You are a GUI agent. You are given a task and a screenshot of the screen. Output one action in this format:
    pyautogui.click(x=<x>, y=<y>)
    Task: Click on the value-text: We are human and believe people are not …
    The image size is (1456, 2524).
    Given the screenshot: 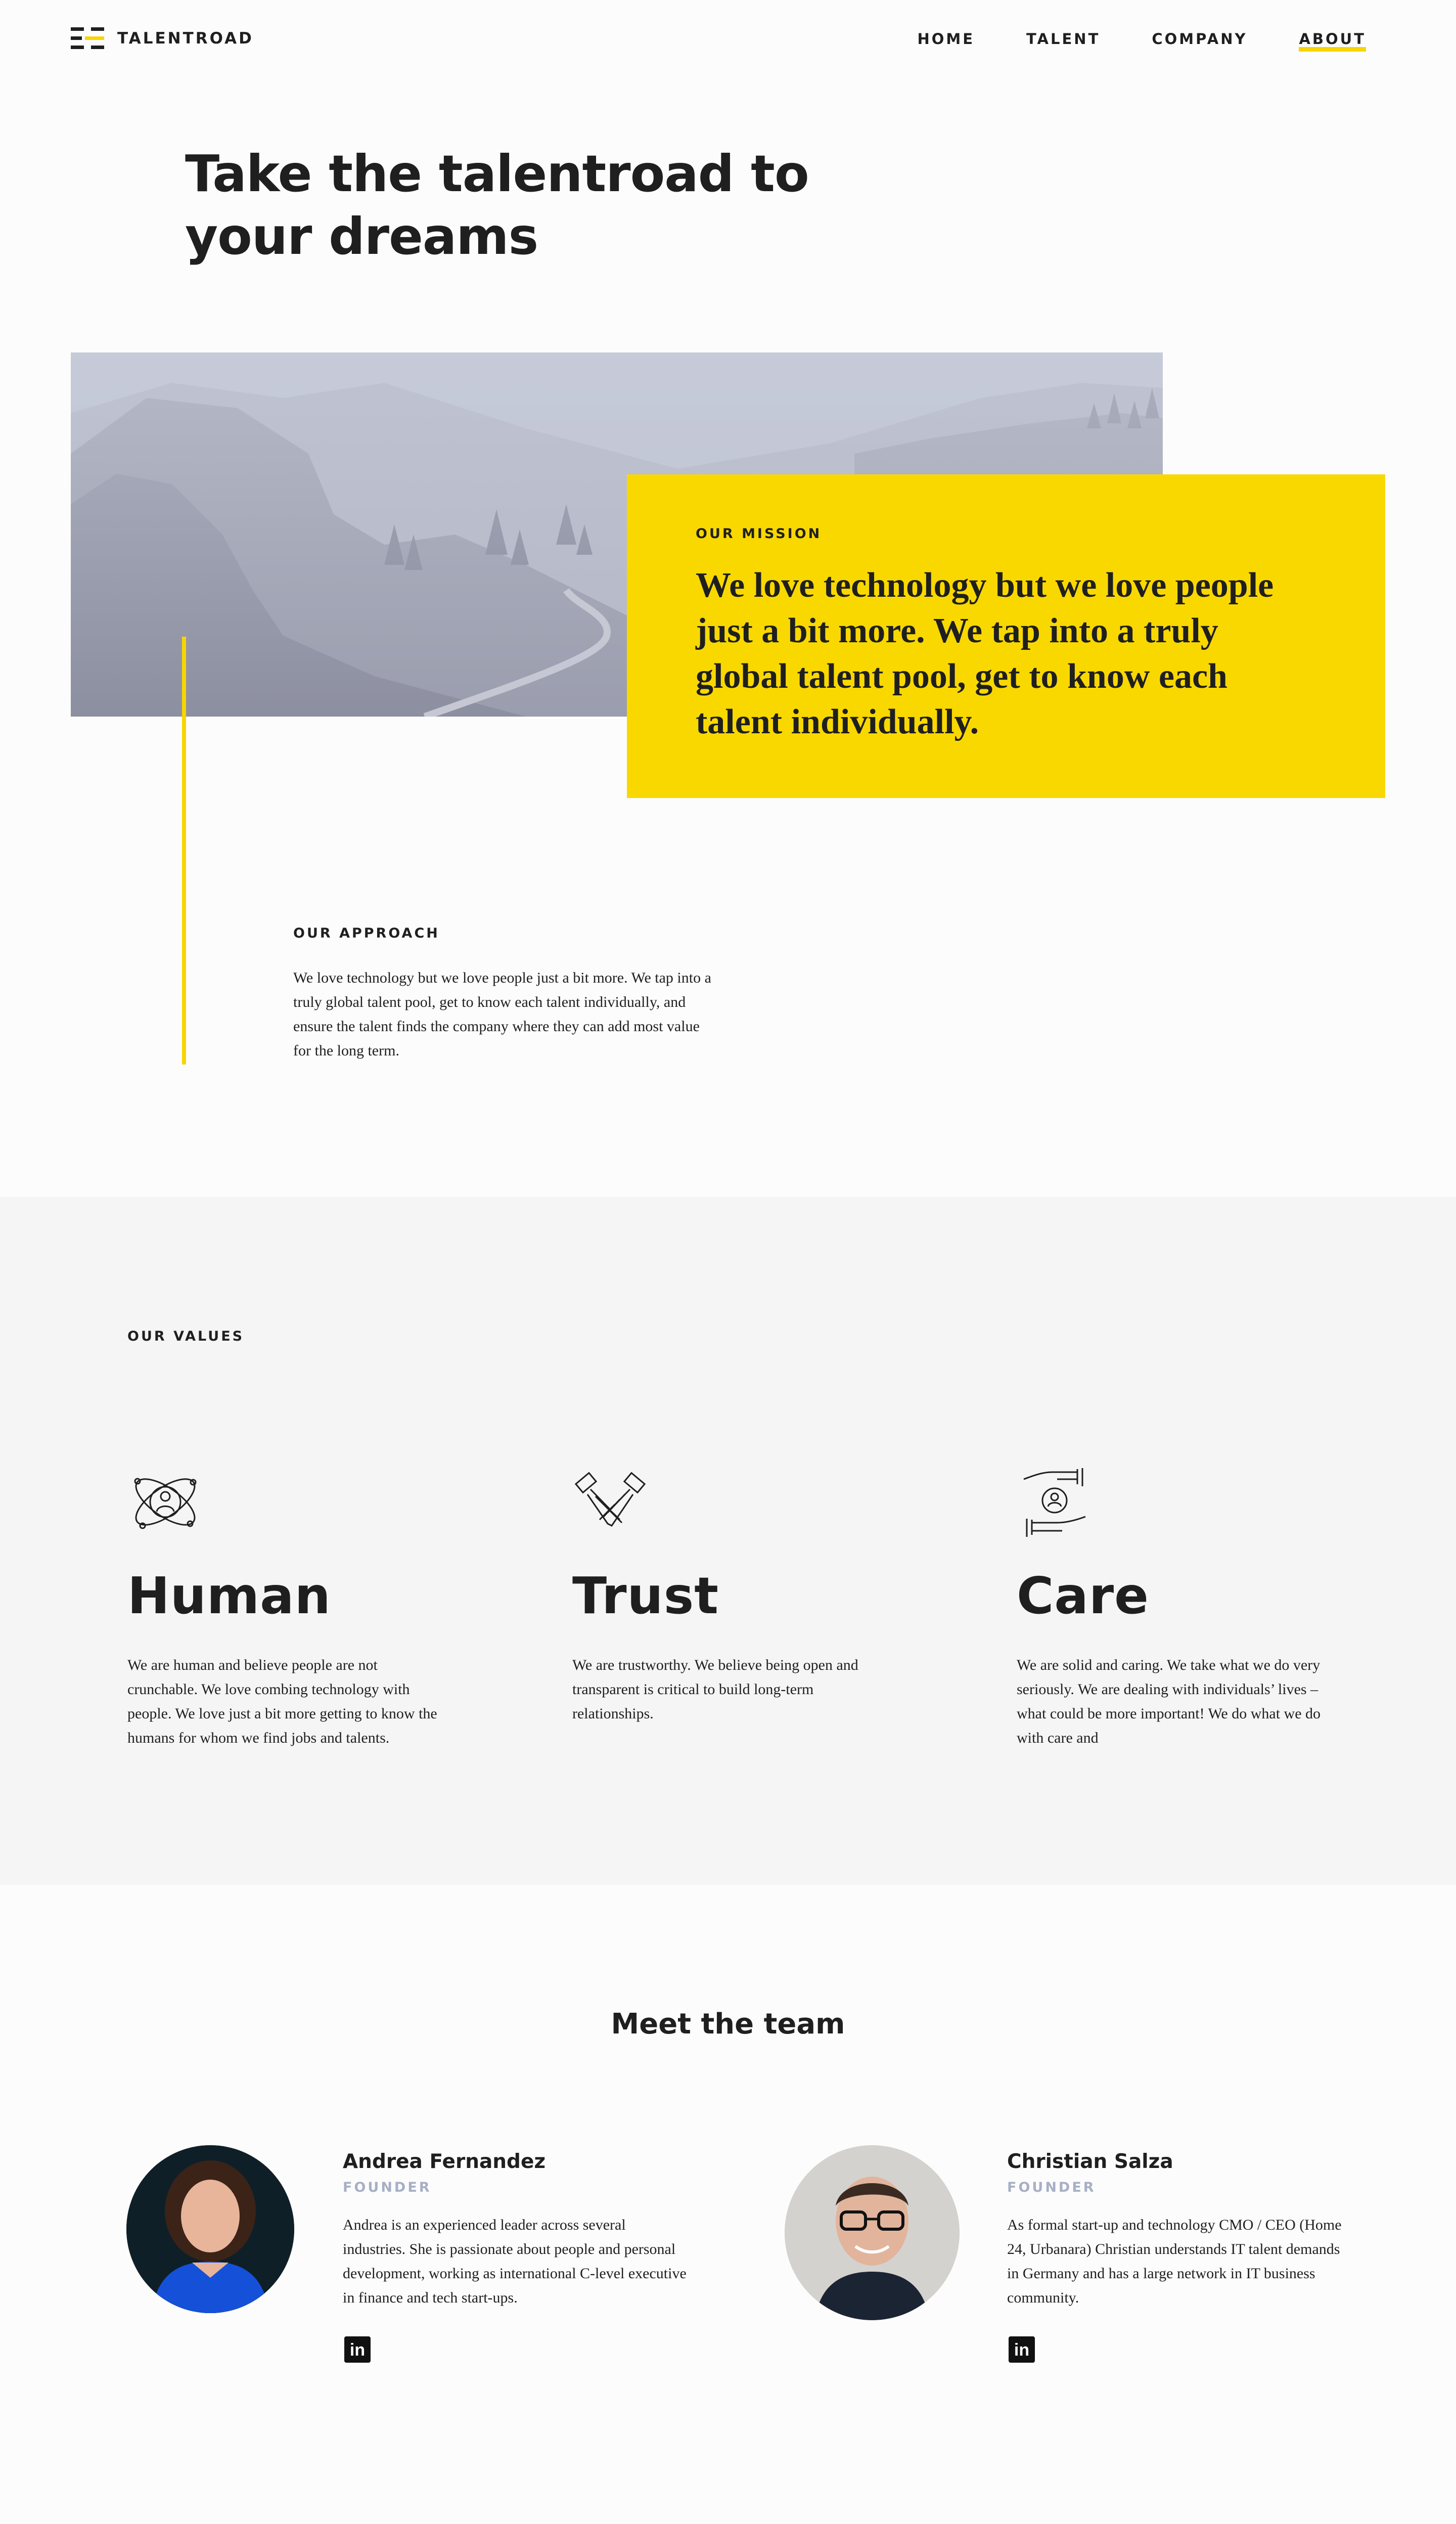 What is the action you would take?
    pyautogui.click(x=282, y=1701)
    